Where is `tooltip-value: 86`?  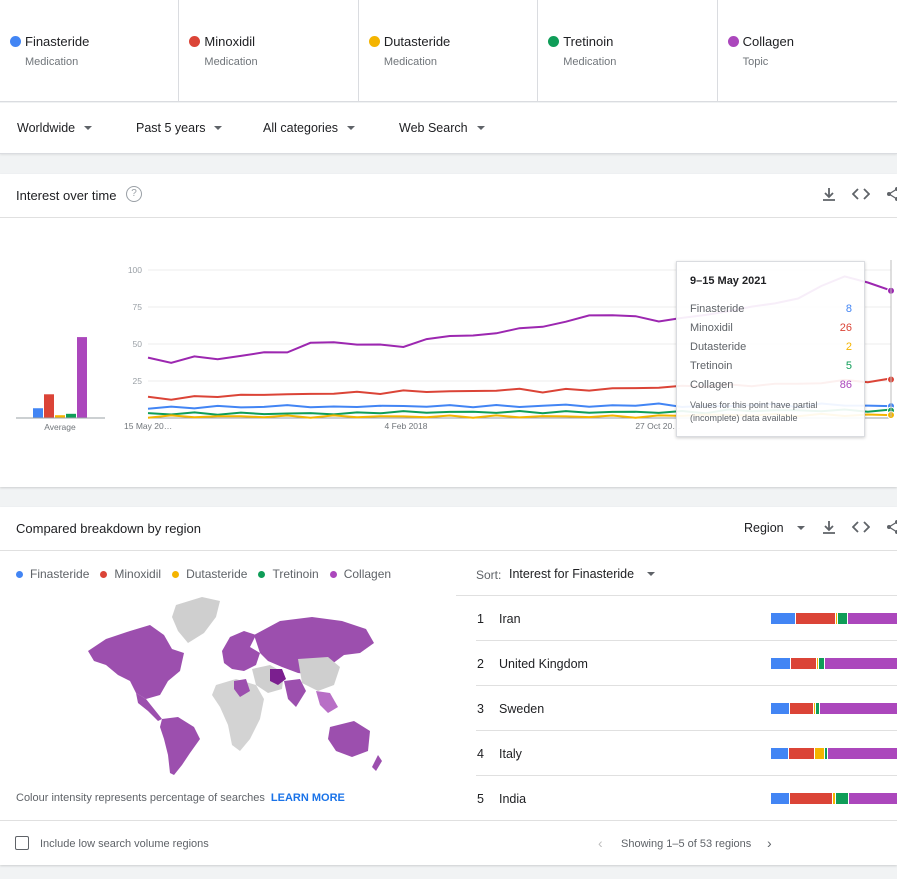 tooltip-value: 86 is located at coordinates (845, 385).